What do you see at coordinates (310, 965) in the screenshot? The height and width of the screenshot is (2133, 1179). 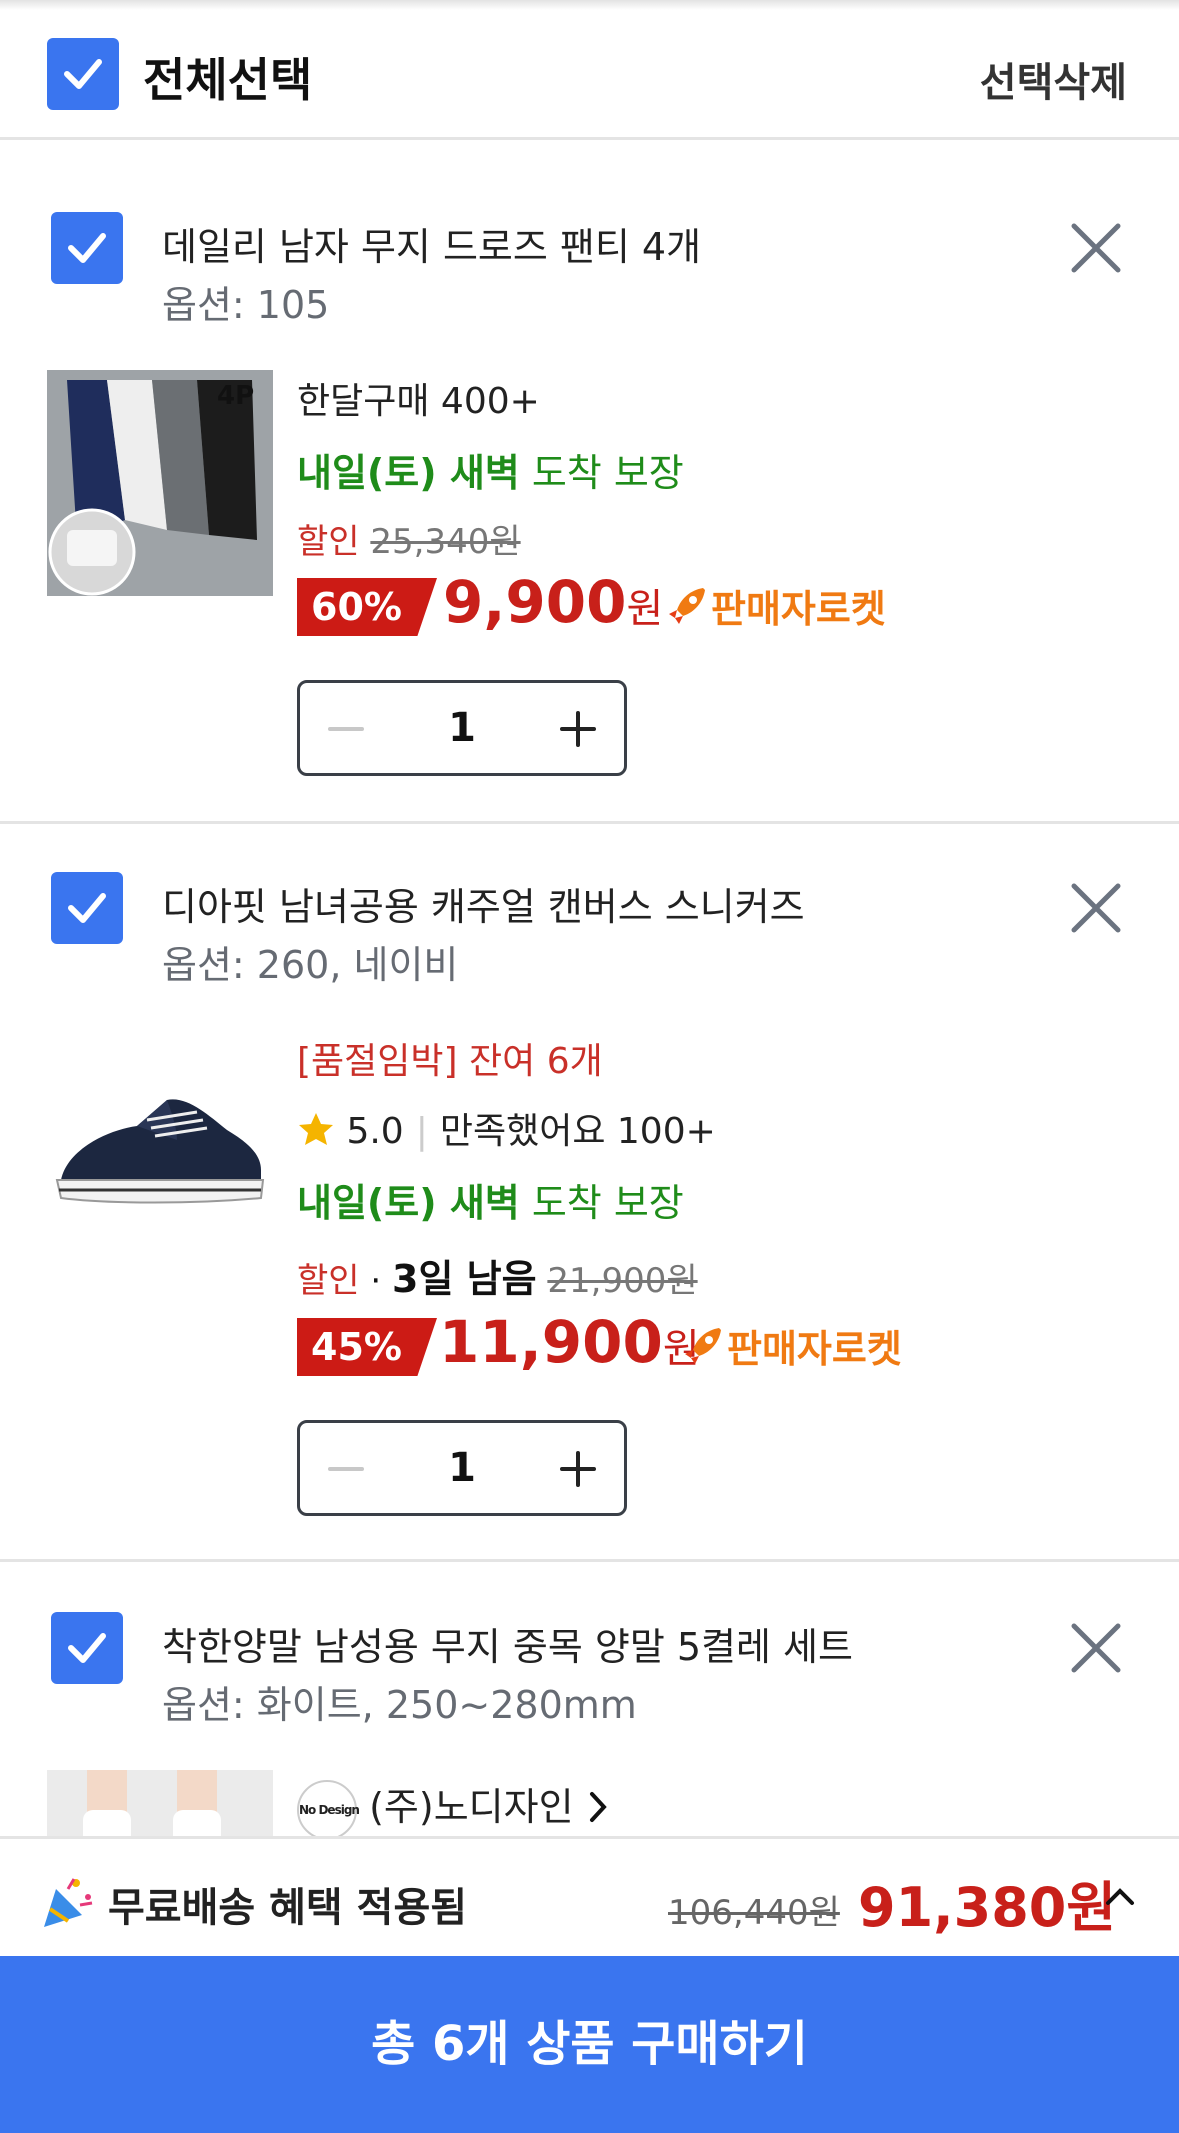 I see `item-option: 옵션: 260, 네이비` at bounding box center [310, 965].